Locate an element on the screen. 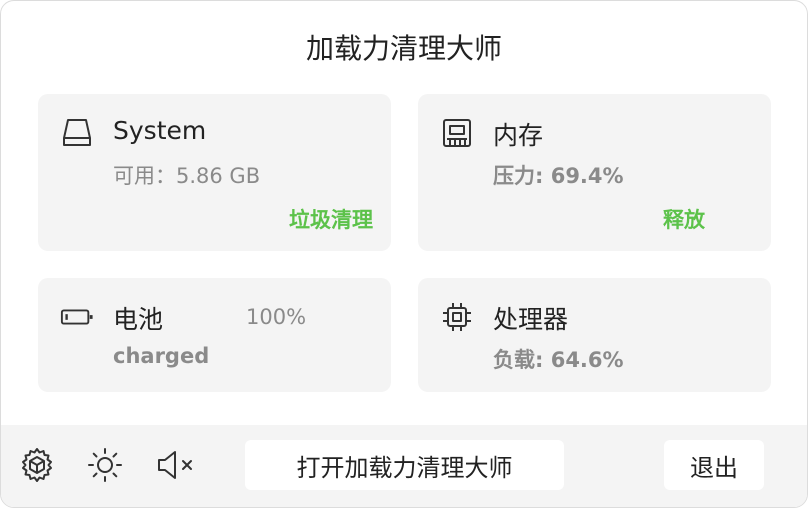 Image resolution: width=808 pixels, height=508 pixels. release-memory-button: 释放 is located at coordinates (684, 219).